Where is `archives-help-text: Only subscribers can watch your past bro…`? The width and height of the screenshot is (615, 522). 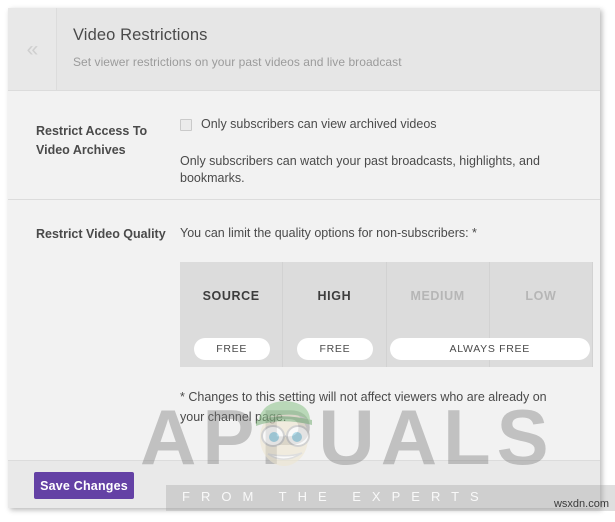 archives-help-text: Only subscribers can watch your past bro… is located at coordinates (360, 169).